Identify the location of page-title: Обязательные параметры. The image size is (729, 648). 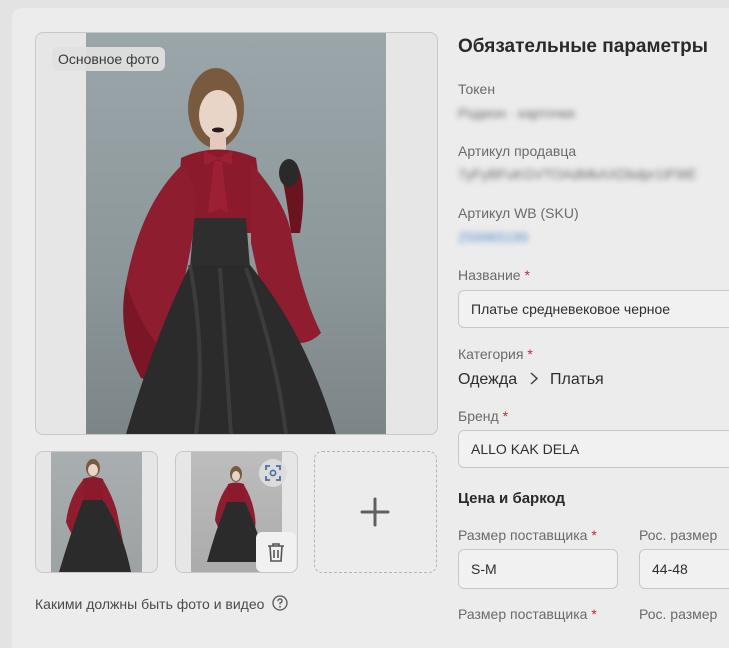
(583, 46).